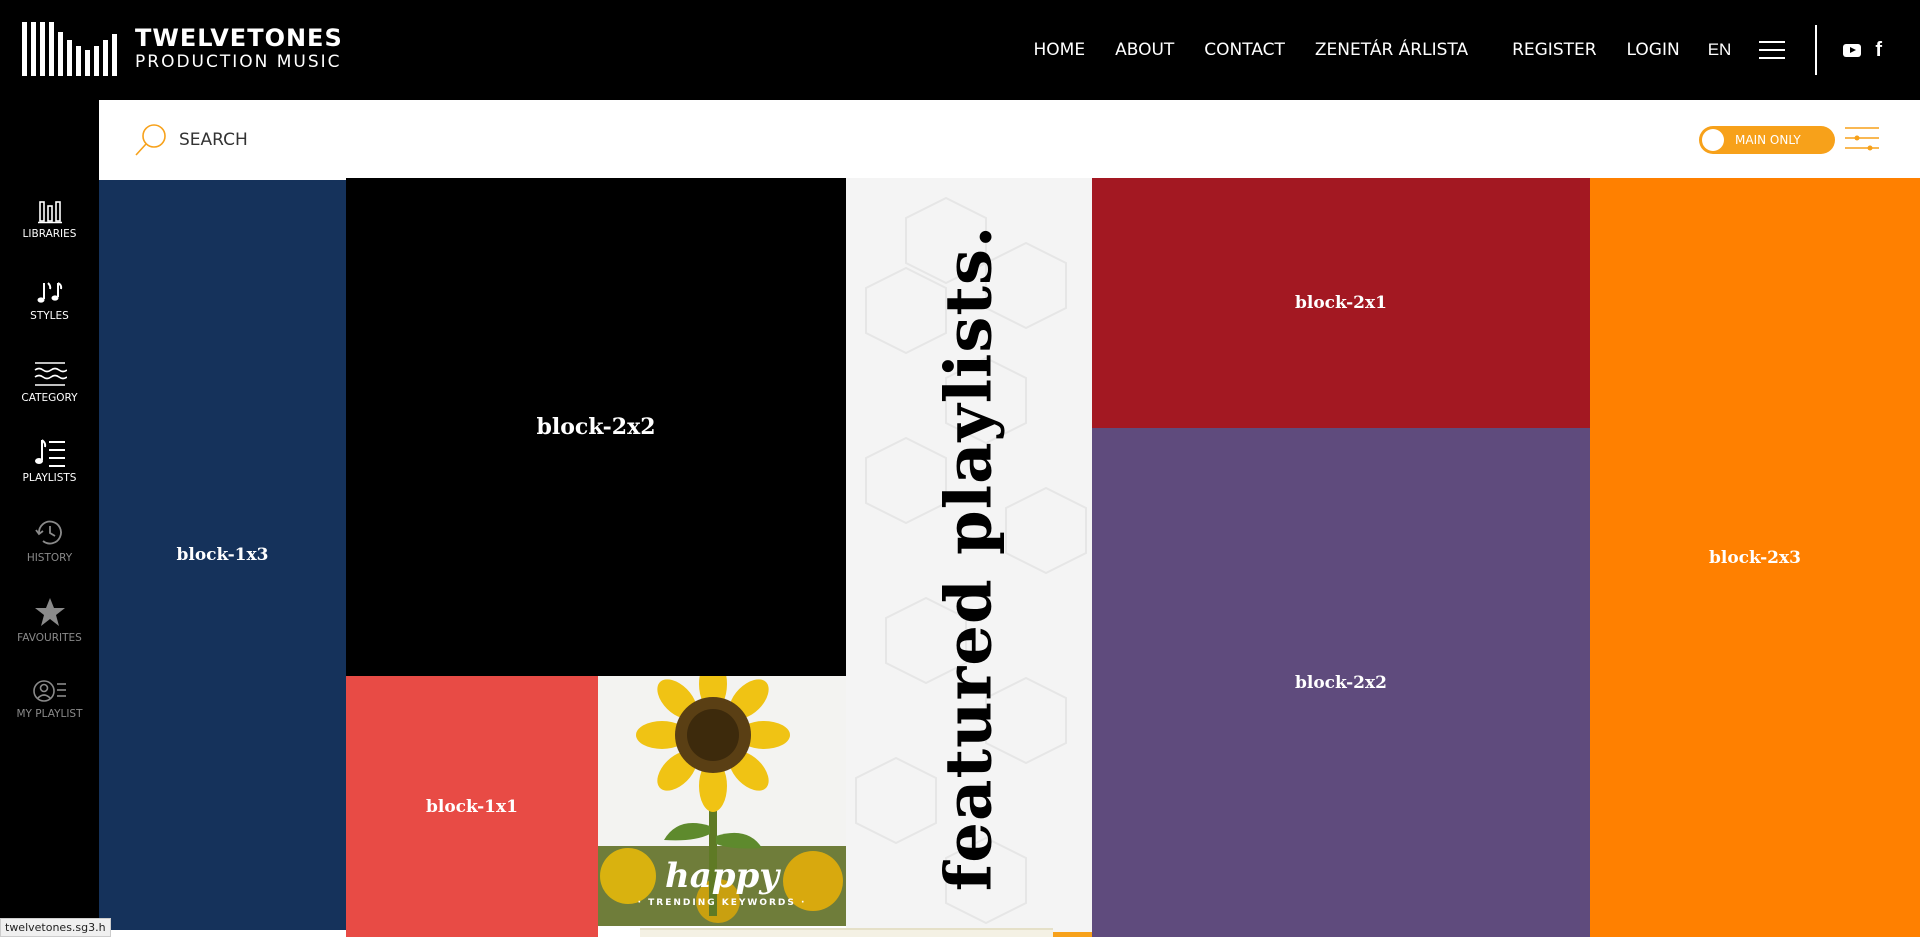  Describe the element at coordinates (722, 903) in the screenshot. I see `trending-keywords-label: · TRENDING KEYWORDS ·` at that location.